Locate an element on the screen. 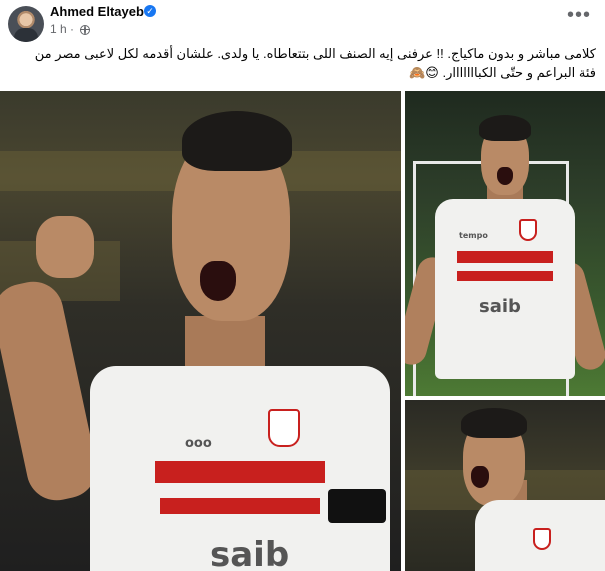 This screenshot has height=571, width=605. globe-icon is located at coordinates (85, 30).